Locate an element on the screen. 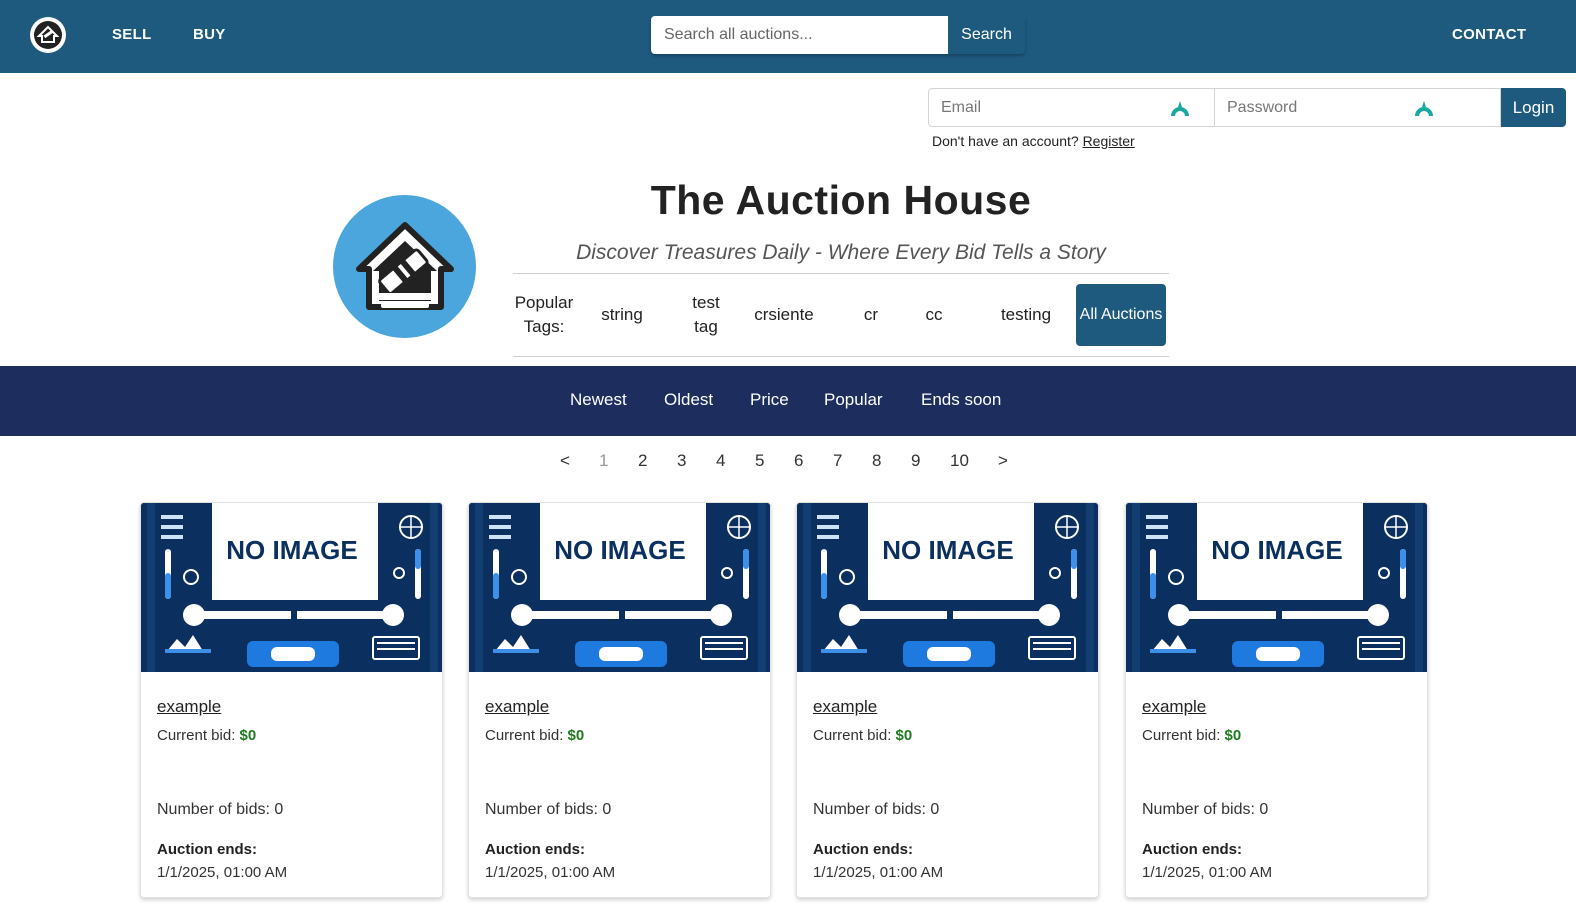 The height and width of the screenshot is (921, 1576). login-button: Login is located at coordinates (1533, 107).